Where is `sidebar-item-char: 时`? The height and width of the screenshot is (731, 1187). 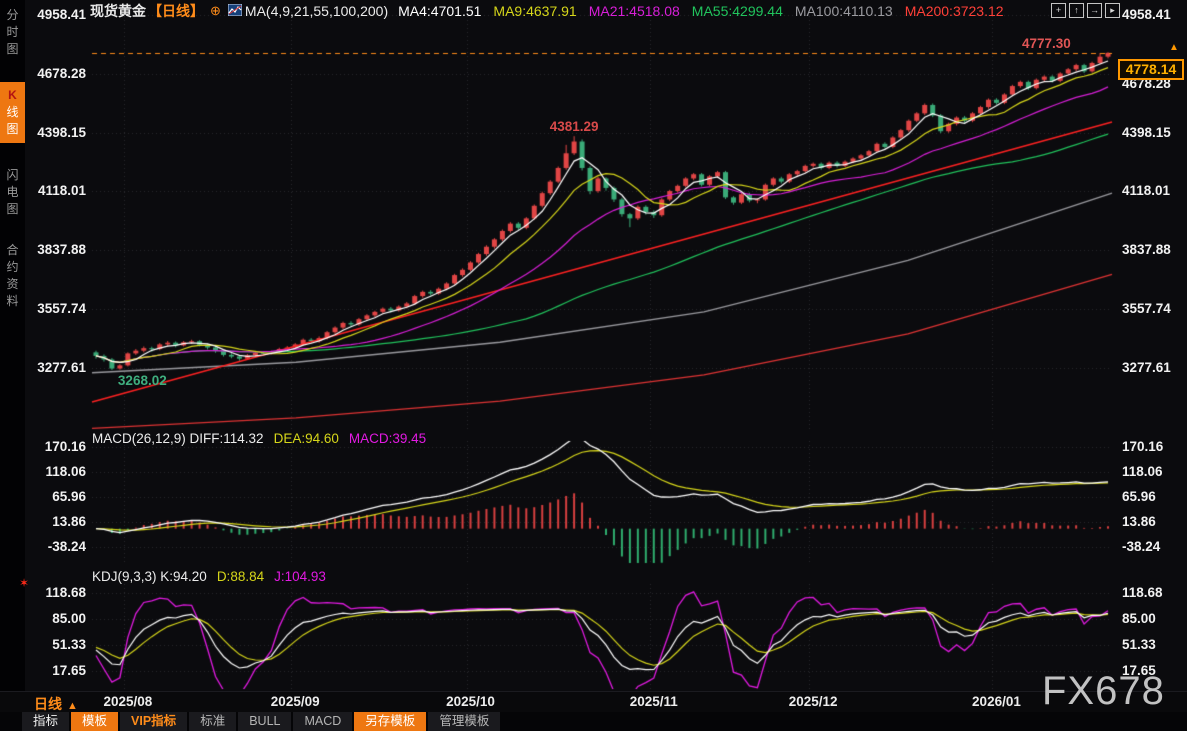
sidebar-item-char: 时 is located at coordinates (12, 32).